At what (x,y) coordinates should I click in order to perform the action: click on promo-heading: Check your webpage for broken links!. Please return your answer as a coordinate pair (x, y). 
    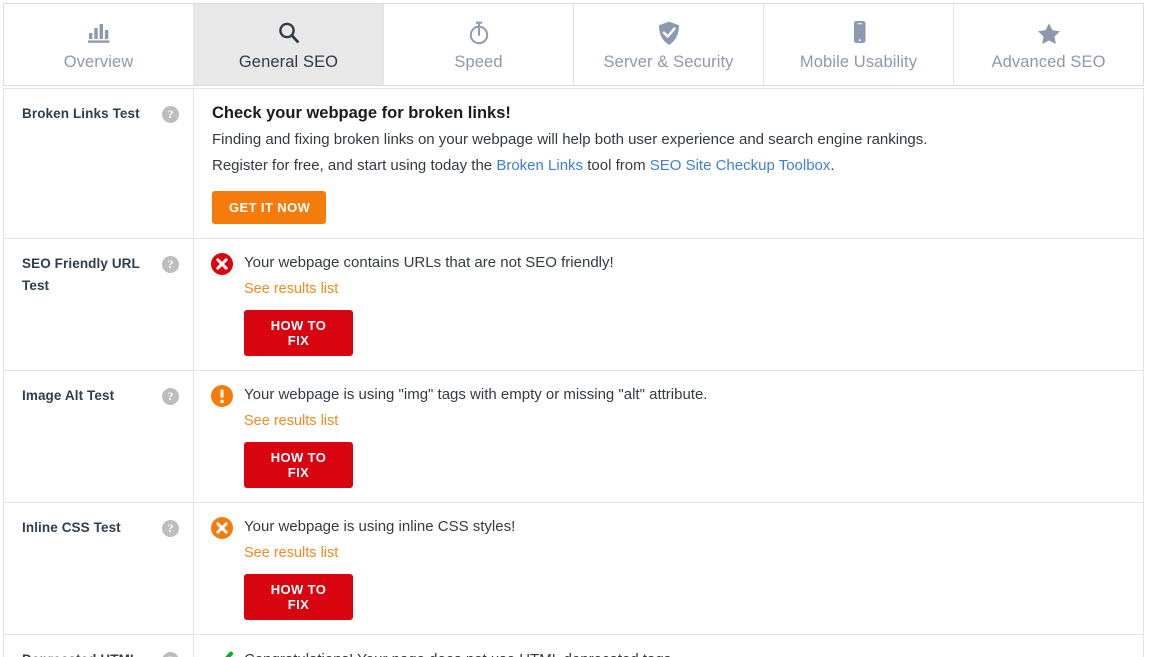
    Looking at the image, I should click on (361, 113).